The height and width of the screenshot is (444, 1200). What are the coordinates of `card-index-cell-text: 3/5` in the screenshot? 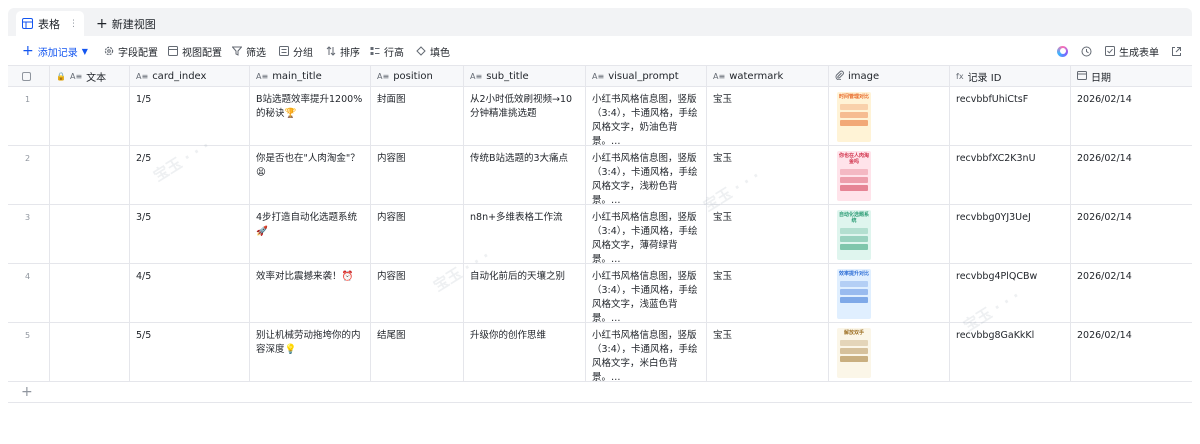 It's located at (144, 217).